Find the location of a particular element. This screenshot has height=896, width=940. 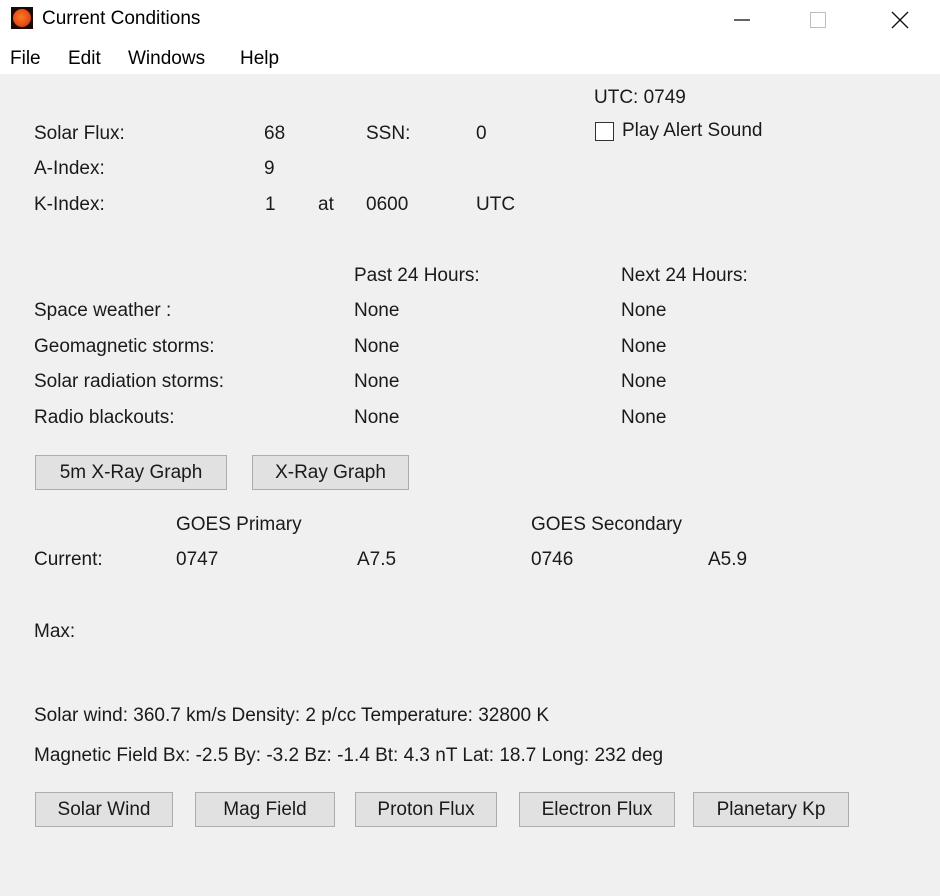

goes-primary-class: A7.5 is located at coordinates (377, 559).